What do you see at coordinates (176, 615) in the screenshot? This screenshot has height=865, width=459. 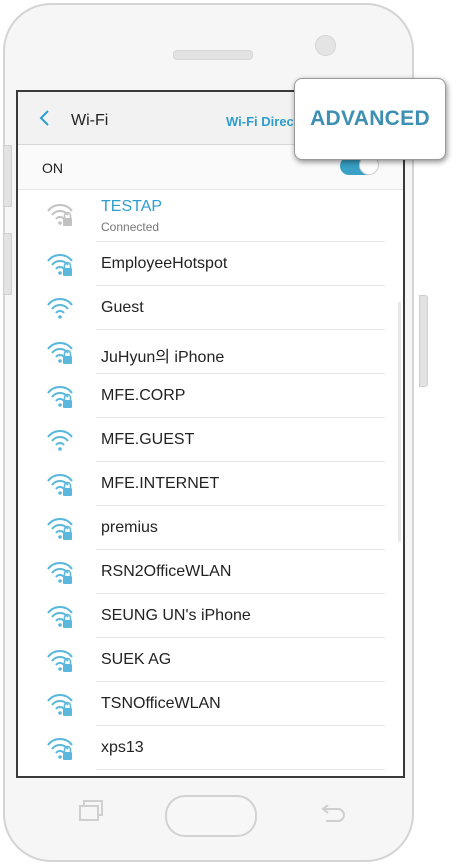 I see `network-name: SEUNG UN's iPhone` at bounding box center [176, 615].